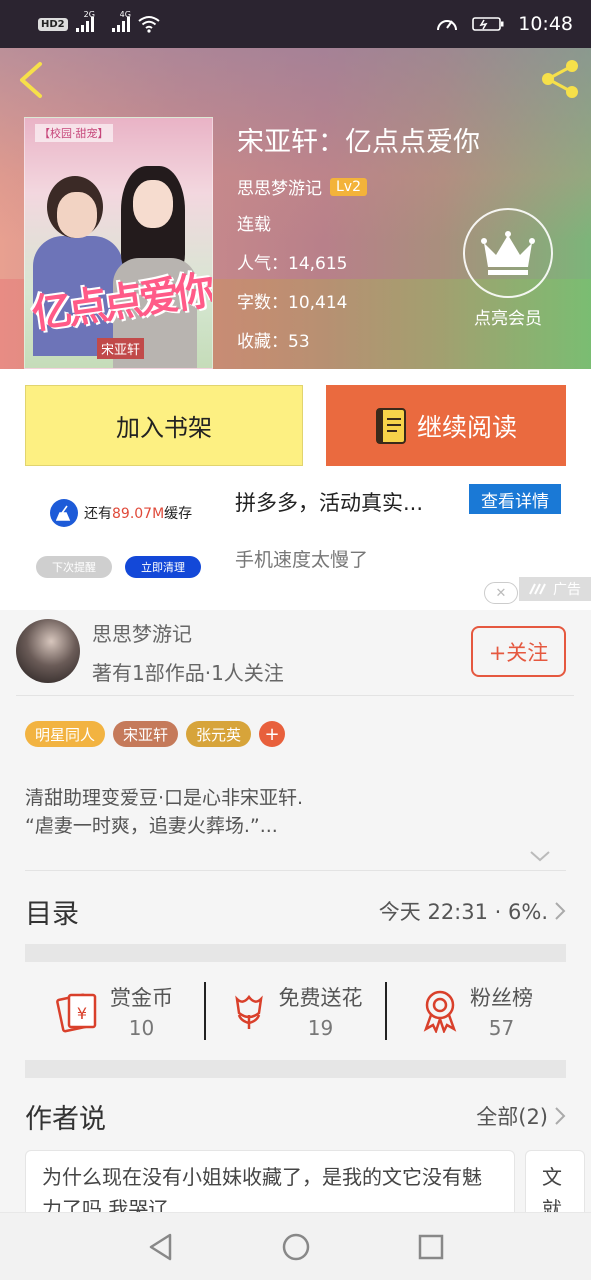  What do you see at coordinates (501, 1028) in the screenshot?
I see `fan-ranking-value: 57` at bounding box center [501, 1028].